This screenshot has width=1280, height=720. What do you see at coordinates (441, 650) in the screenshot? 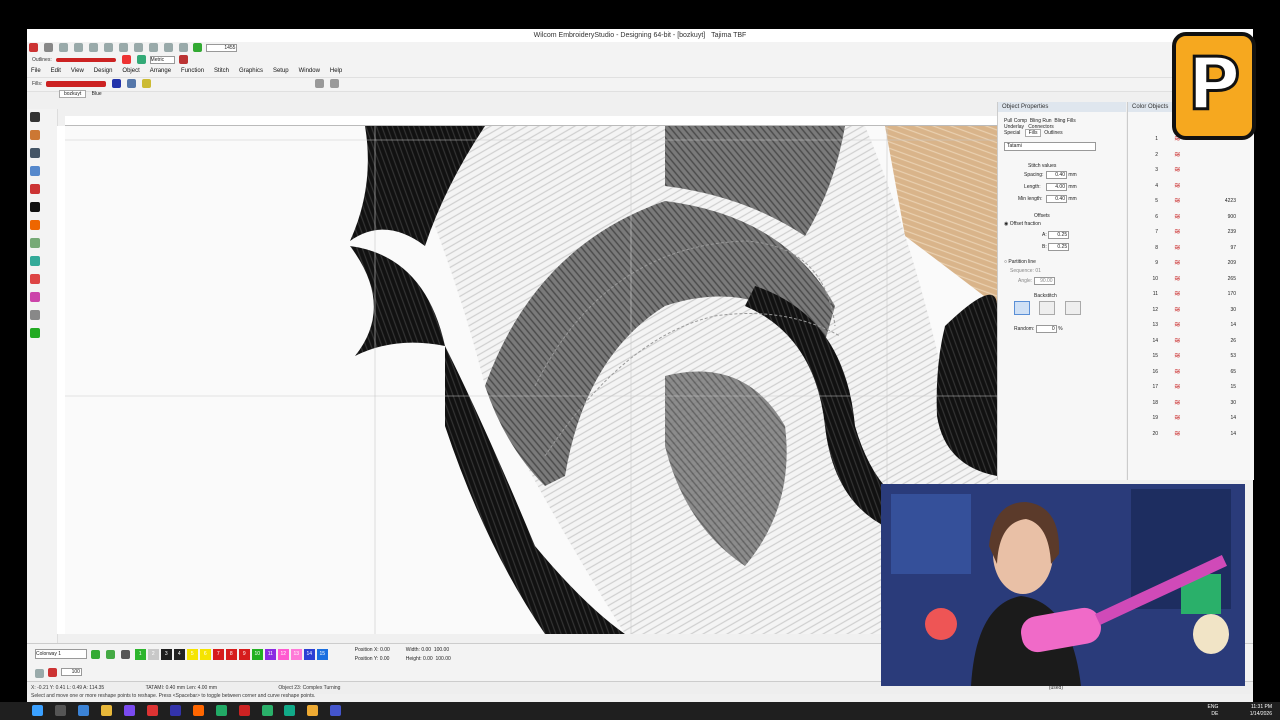
I see `width-percent: 100.00` at bounding box center [441, 650].